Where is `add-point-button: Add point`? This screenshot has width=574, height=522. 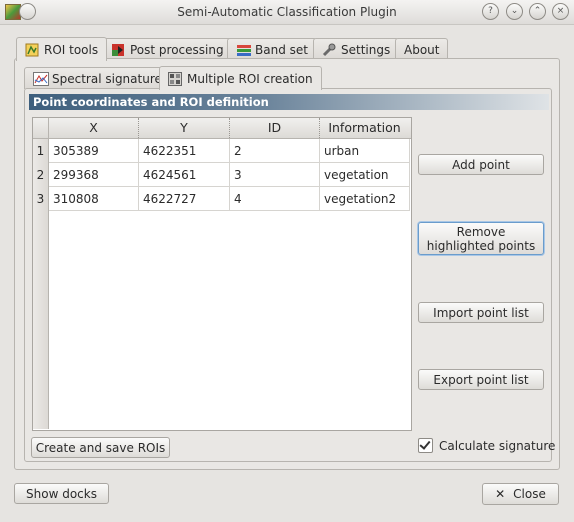
add-point-button: Add point is located at coordinates (481, 164).